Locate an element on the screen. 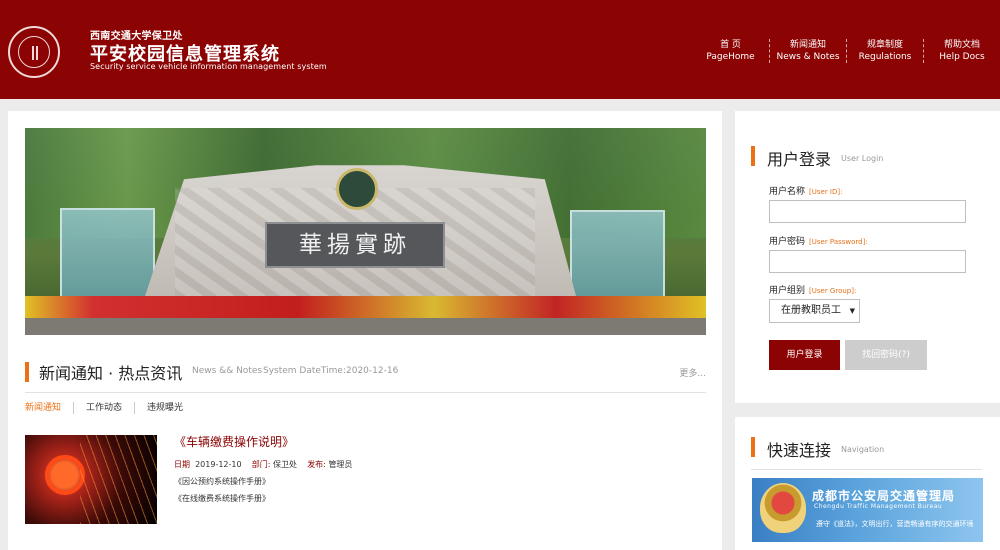  user-group-select: 在册教职员工 ▼ is located at coordinates (814, 311).